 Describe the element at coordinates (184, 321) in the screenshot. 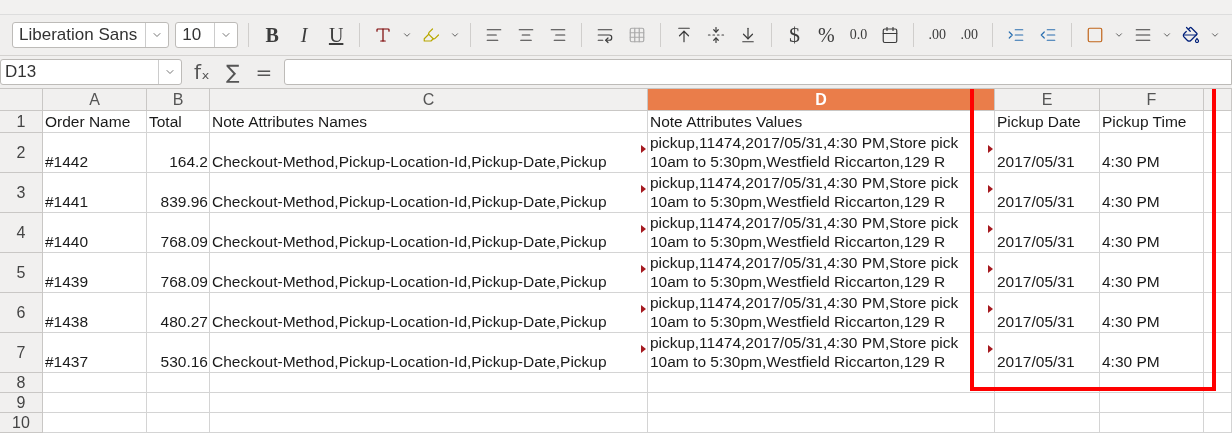

I see `cell-text: 480.27` at that location.